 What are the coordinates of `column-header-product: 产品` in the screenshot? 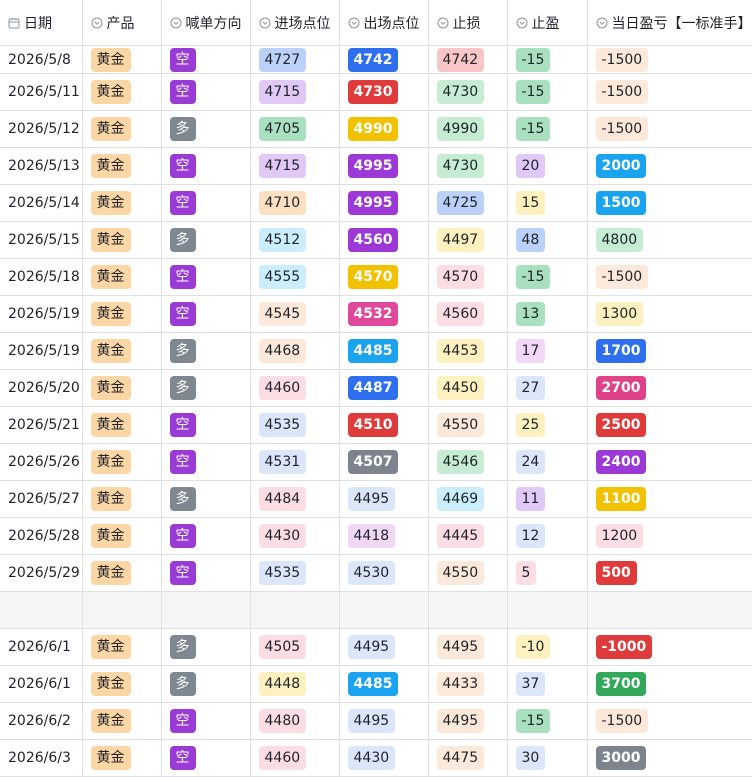 It's located at (122, 23).